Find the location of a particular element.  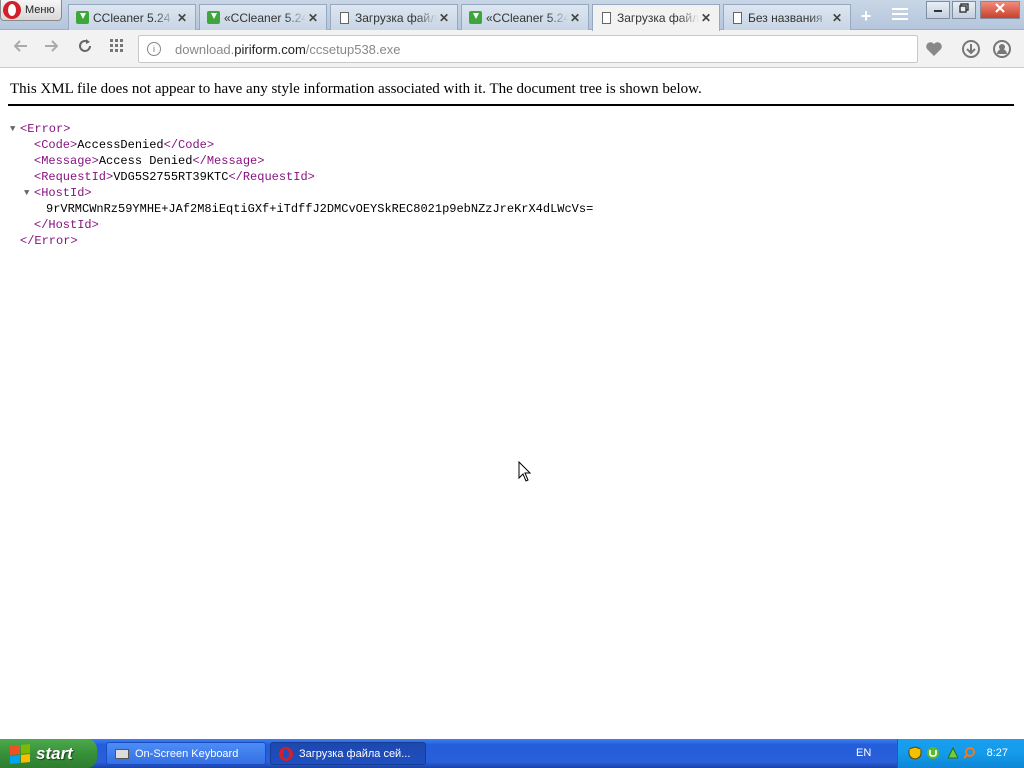

close-icon is located at coordinates (1000, 8).